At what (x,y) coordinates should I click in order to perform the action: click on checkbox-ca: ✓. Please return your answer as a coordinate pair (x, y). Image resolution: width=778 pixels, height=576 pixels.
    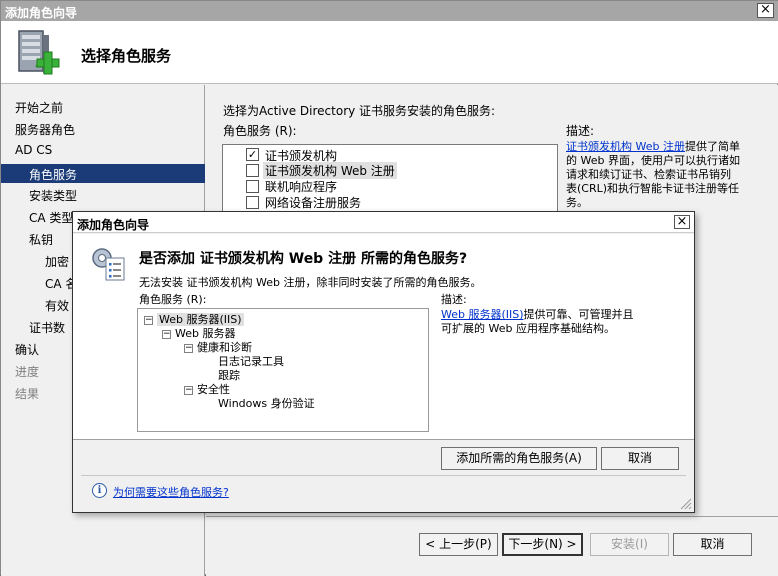
    Looking at the image, I should click on (252, 154).